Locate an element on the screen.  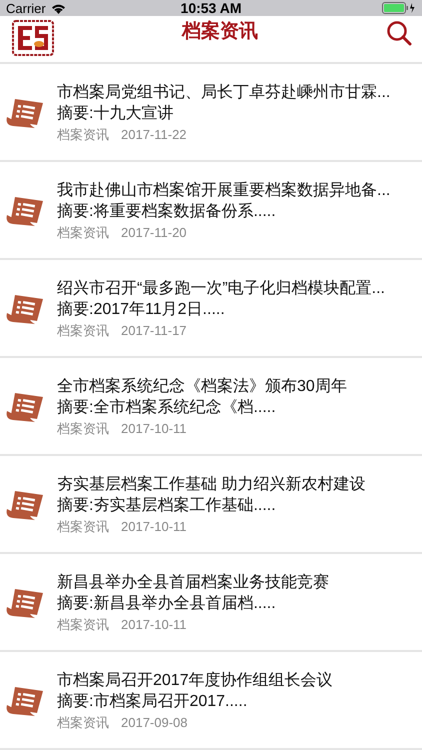
wifi-icon is located at coordinates (58, 8).